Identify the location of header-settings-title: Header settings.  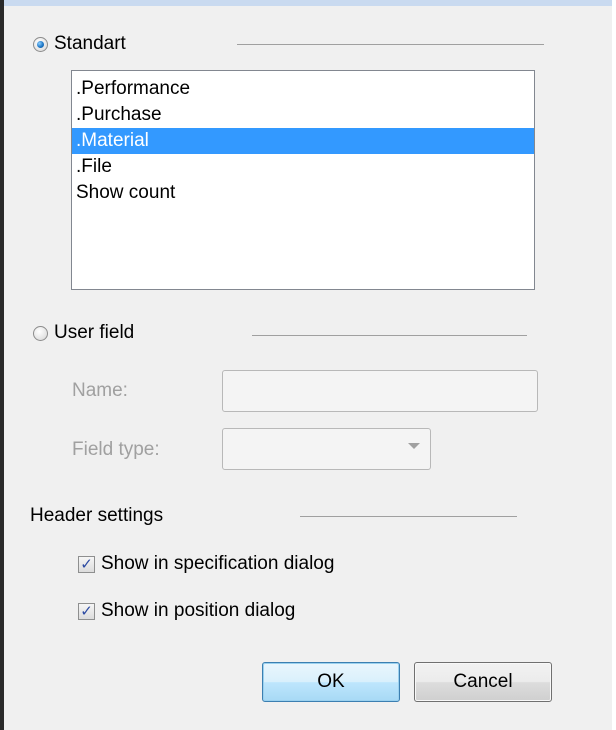
(96, 516).